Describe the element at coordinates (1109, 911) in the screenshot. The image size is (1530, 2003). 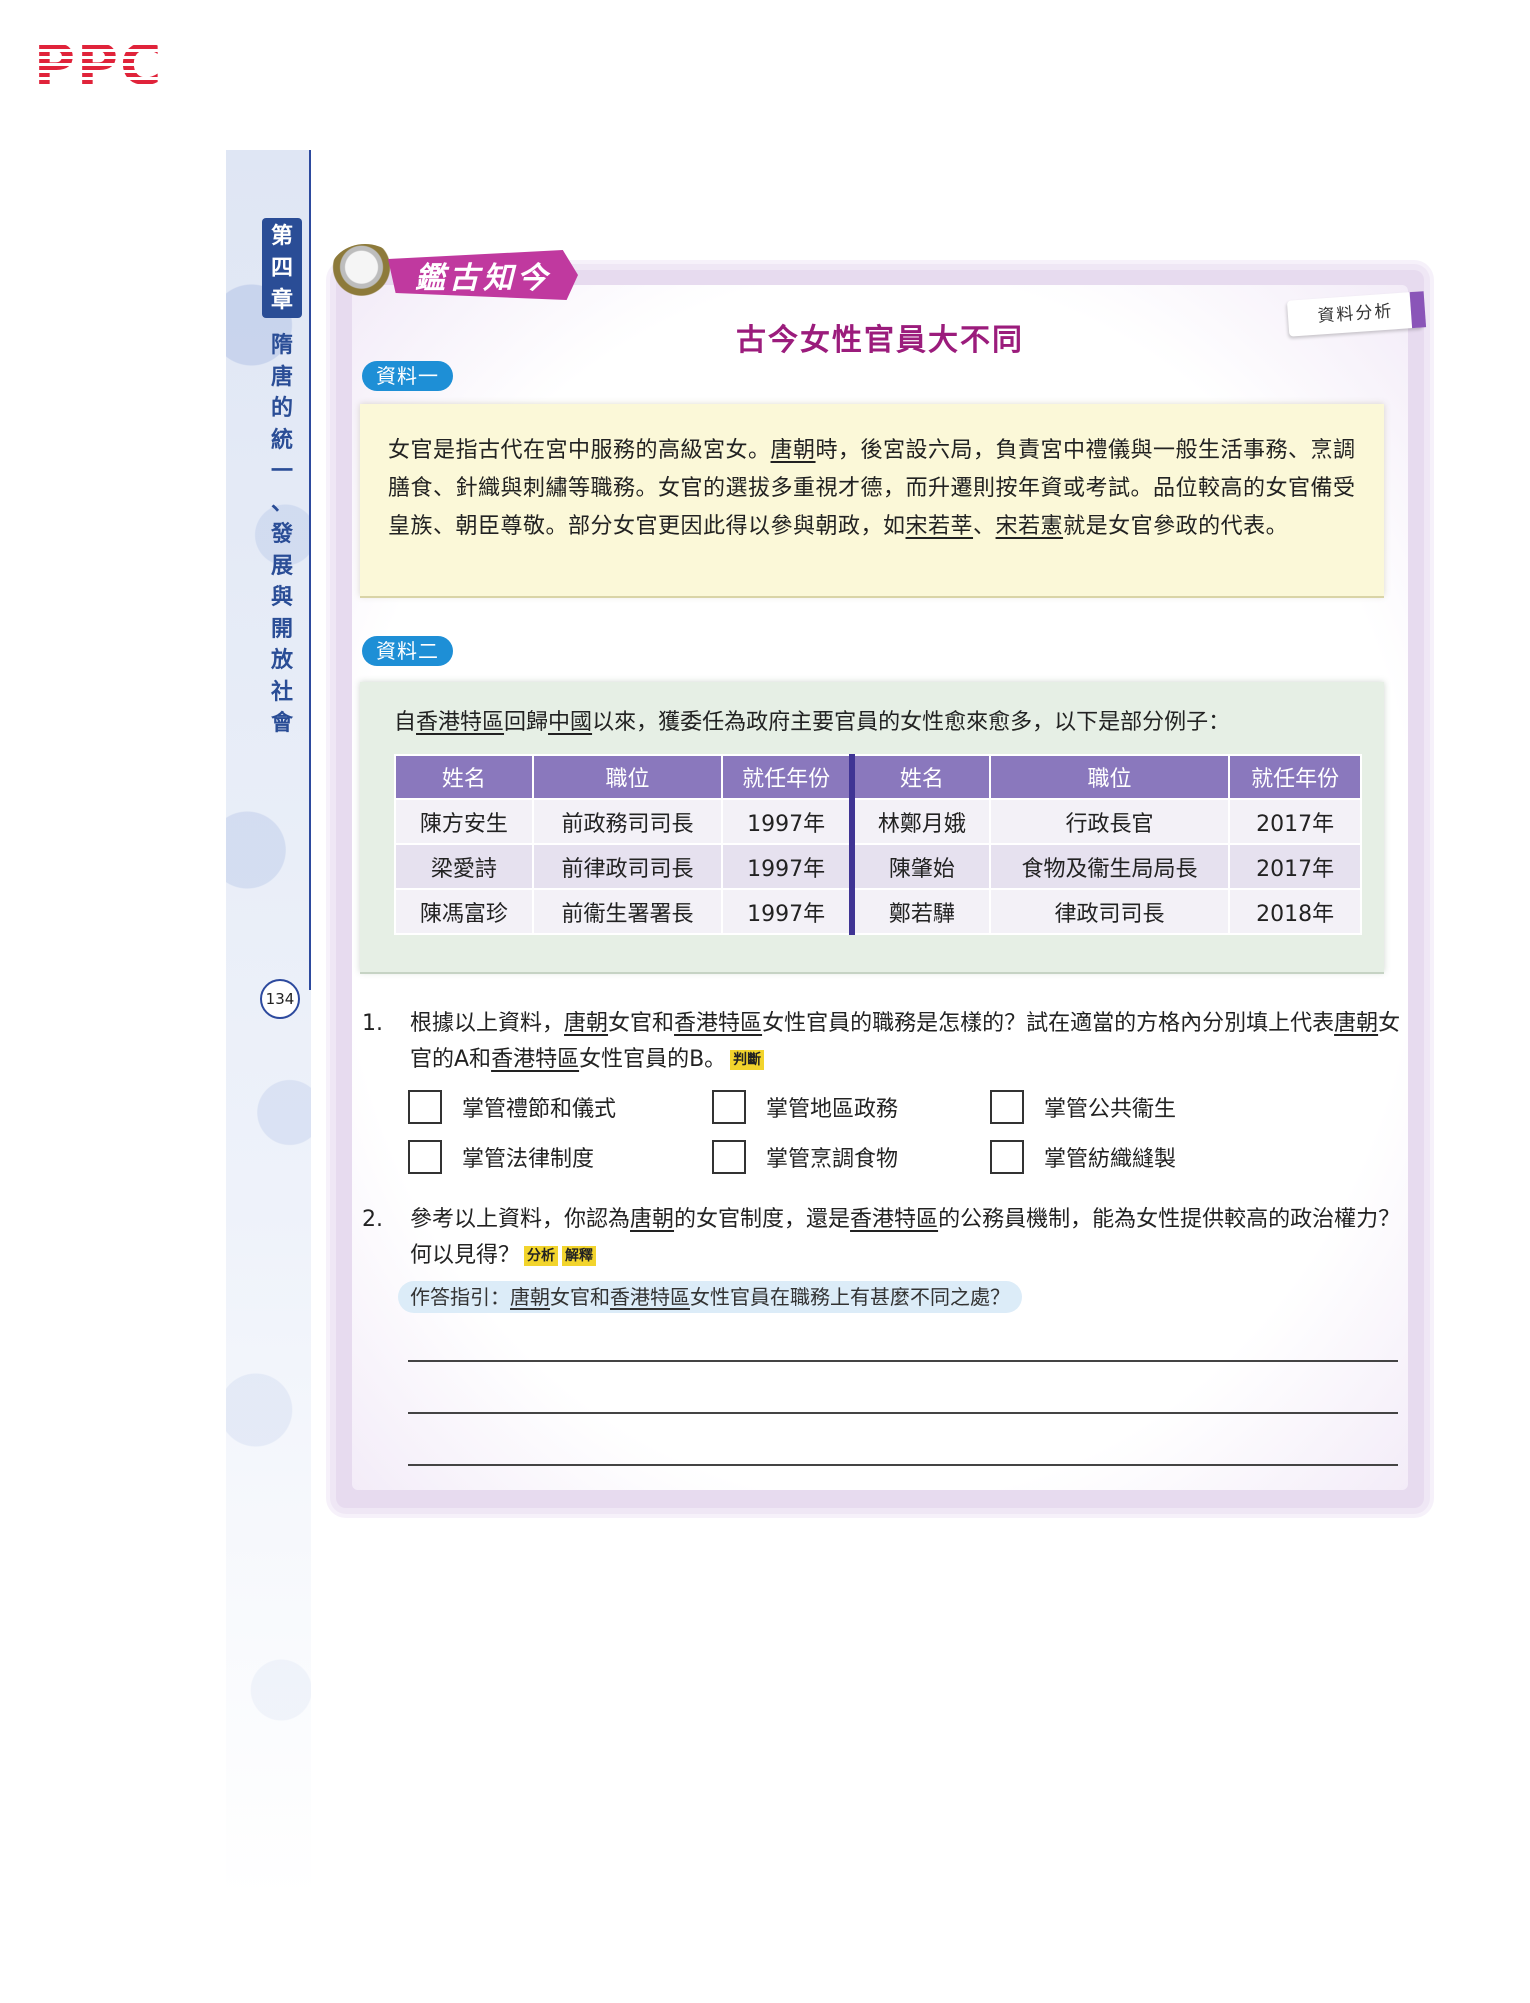
I see `table-cell: 律政司司長` at that location.